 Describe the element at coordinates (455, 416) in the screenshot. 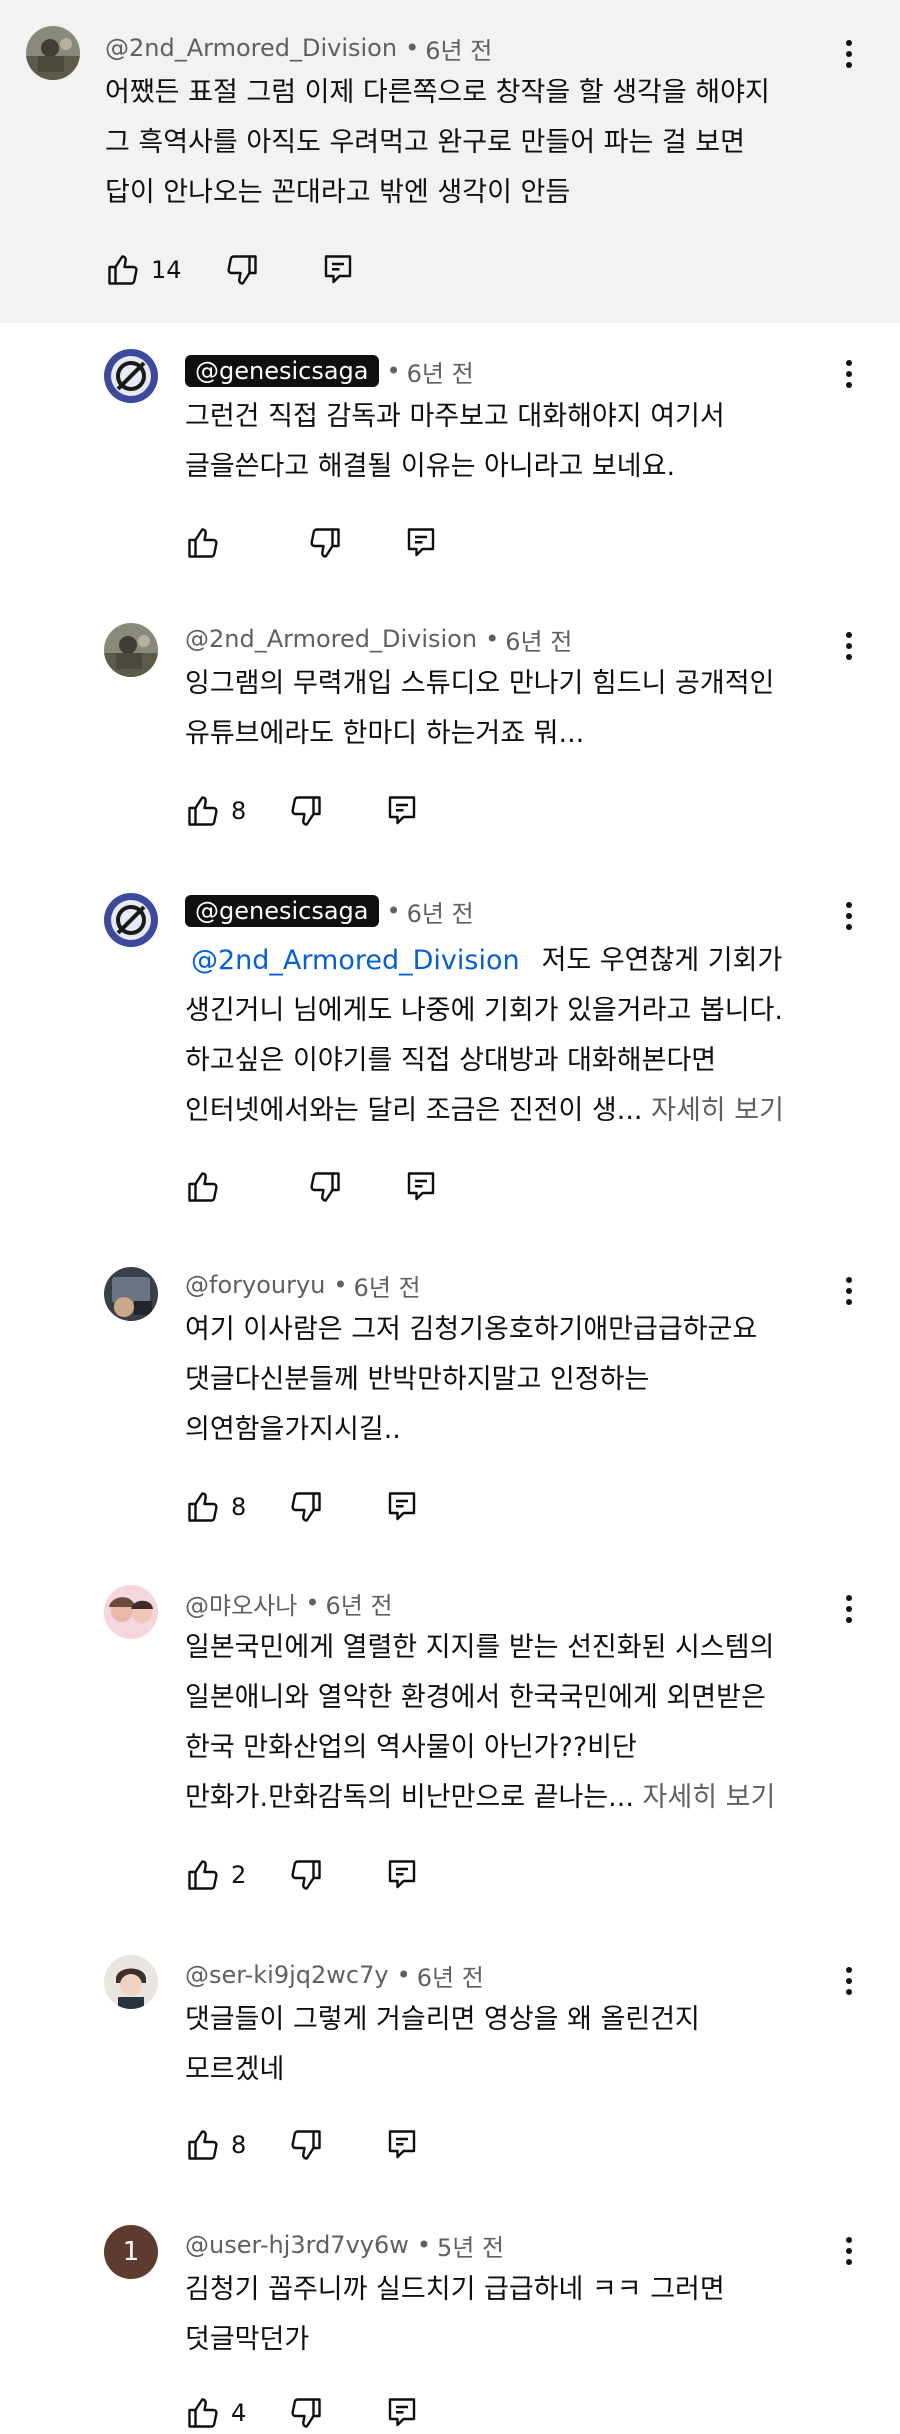

I see `comment-line: 그런건 직접 감독과 마주보고 대화해야지 여기서` at that location.